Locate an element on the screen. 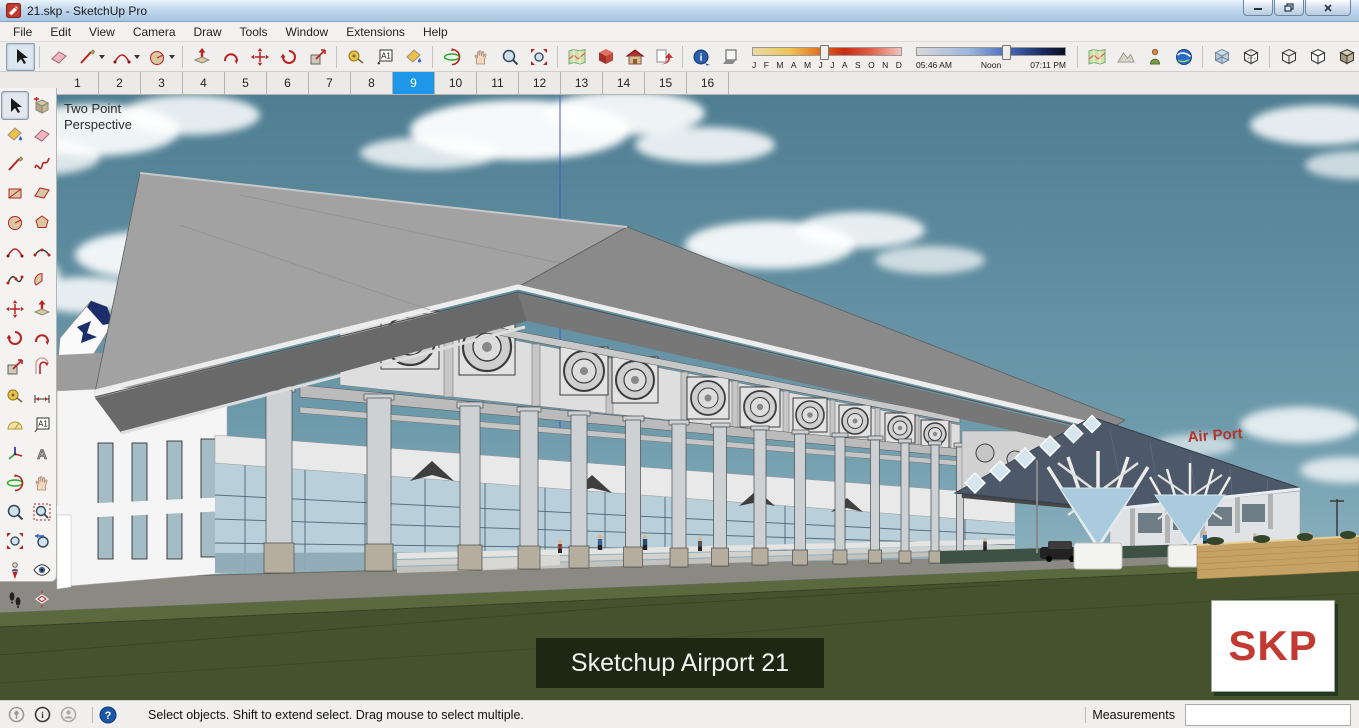  scene-tab-4: 4 is located at coordinates (204, 83).